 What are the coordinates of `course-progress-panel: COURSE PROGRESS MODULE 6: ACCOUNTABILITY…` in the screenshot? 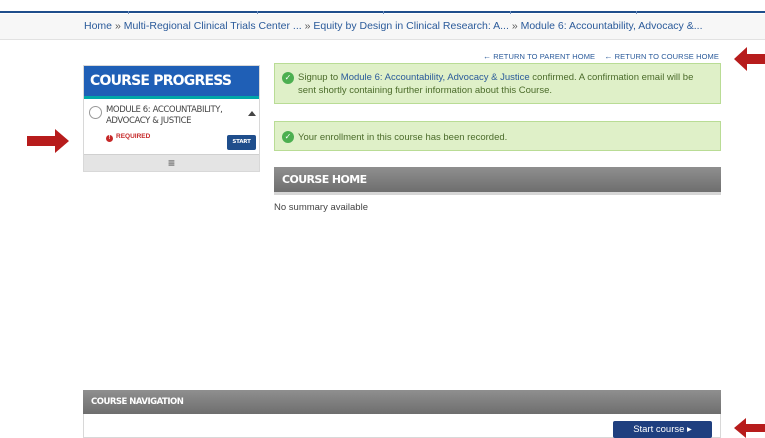 It's located at (171, 118).